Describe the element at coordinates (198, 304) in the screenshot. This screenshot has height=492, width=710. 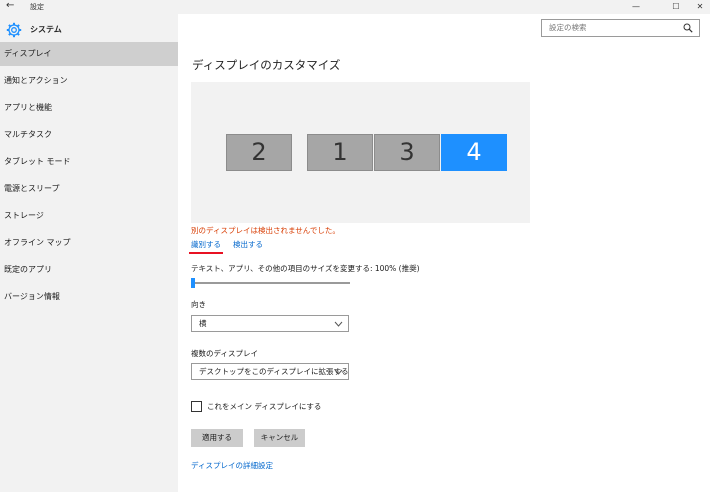
I see `orientation-label: 向き` at that location.